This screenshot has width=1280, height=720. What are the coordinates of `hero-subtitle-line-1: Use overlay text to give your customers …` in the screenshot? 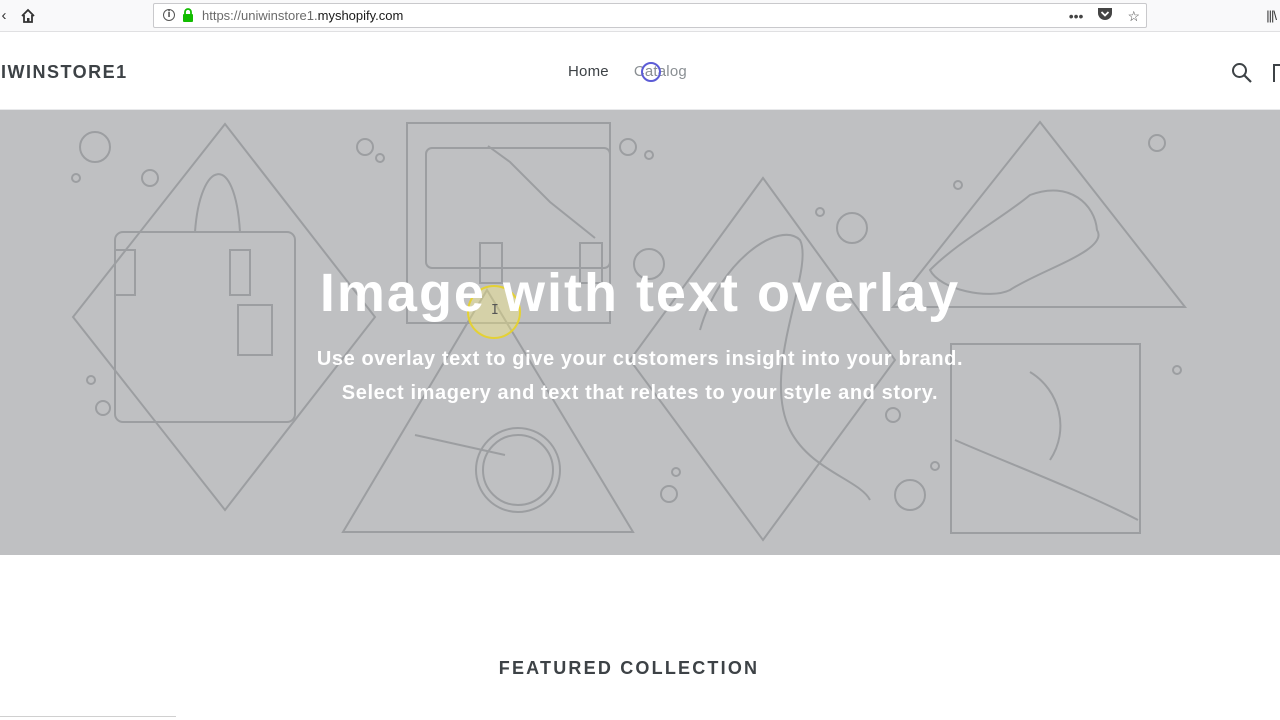 It's located at (640, 359).